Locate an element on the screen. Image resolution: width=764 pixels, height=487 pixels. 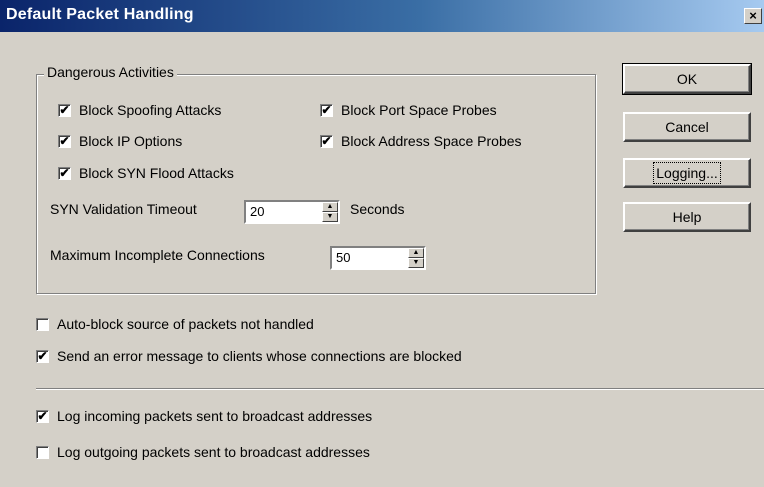
auto-block-label: Auto-block source of packets not handled is located at coordinates (185, 324).